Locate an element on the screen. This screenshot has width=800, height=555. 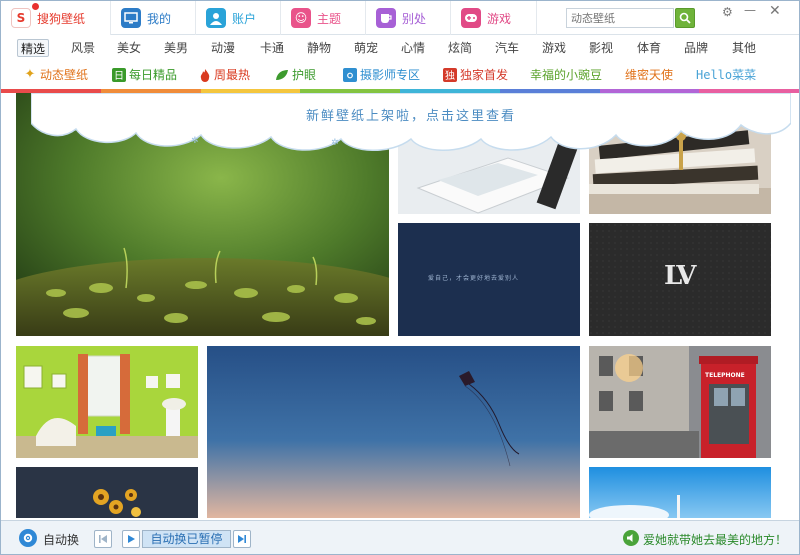
feature-photographer-zone: 摄影师专区 is located at coordinates (381, 74).